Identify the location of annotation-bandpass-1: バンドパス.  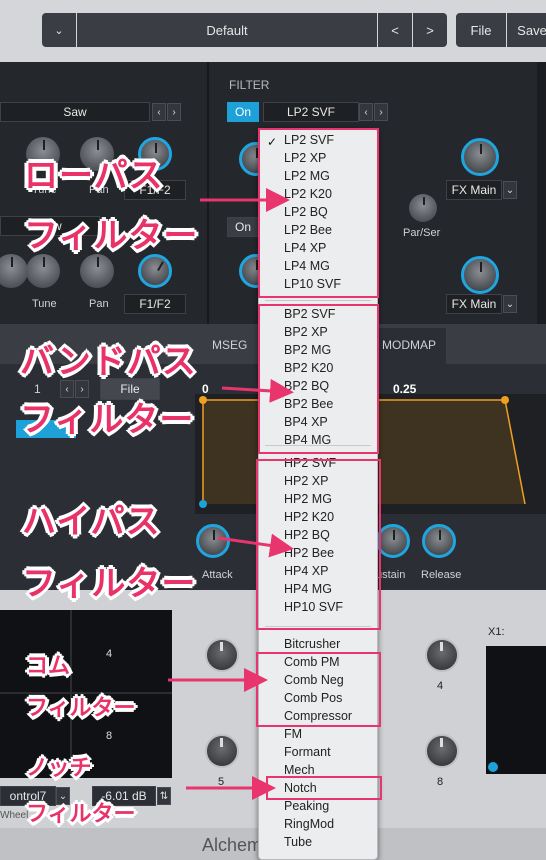
(108, 362).